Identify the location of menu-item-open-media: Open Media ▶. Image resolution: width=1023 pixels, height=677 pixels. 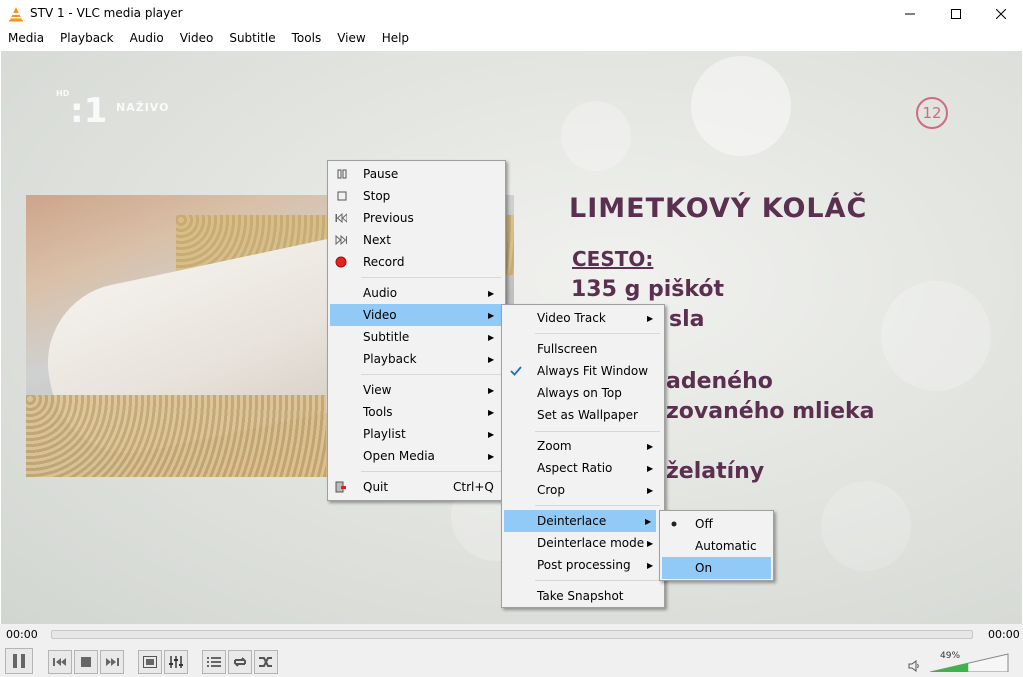
(416, 456).